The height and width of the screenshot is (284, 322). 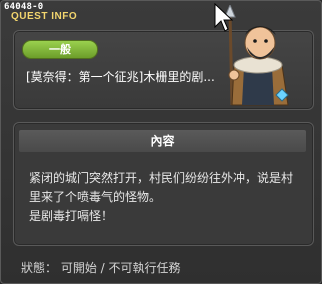 What do you see at coordinates (95, 197) in the screenshot?
I see `content-line: 里来了个喷毒气的怪物。` at bounding box center [95, 197].